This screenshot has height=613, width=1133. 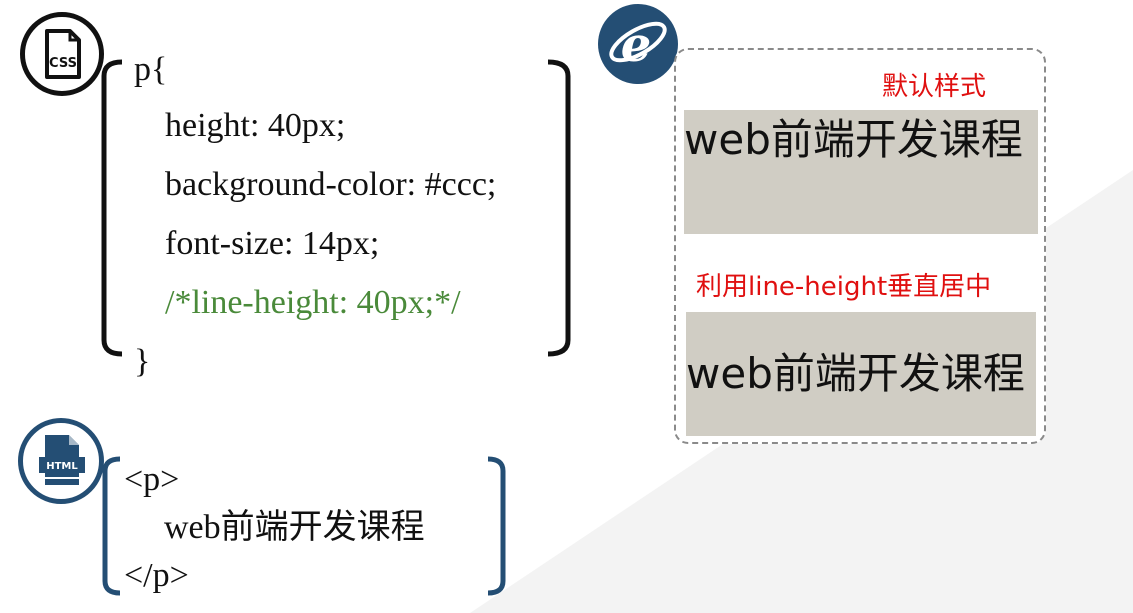 I want to click on html-icon-label: HTML, so click(x=62, y=466).